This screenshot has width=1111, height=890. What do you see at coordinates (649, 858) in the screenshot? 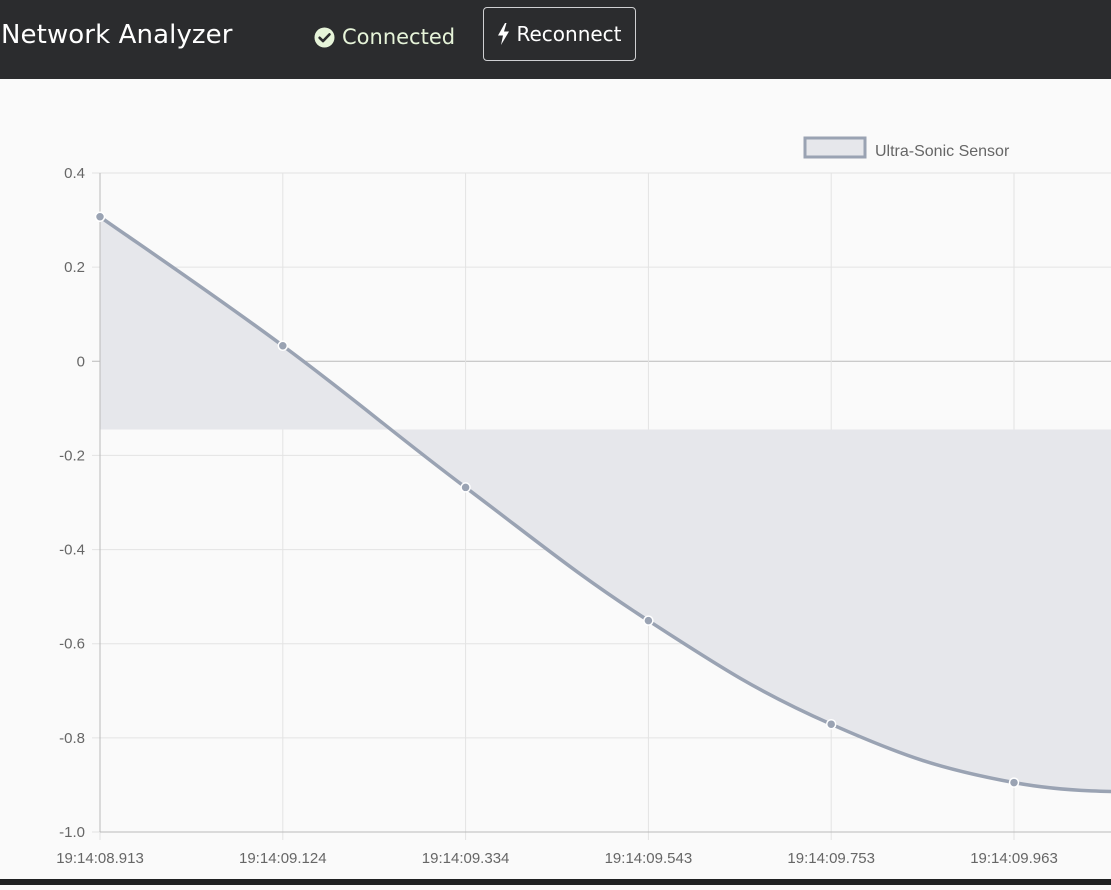
I see `x-tick-label: 19:14:09.543` at bounding box center [649, 858].